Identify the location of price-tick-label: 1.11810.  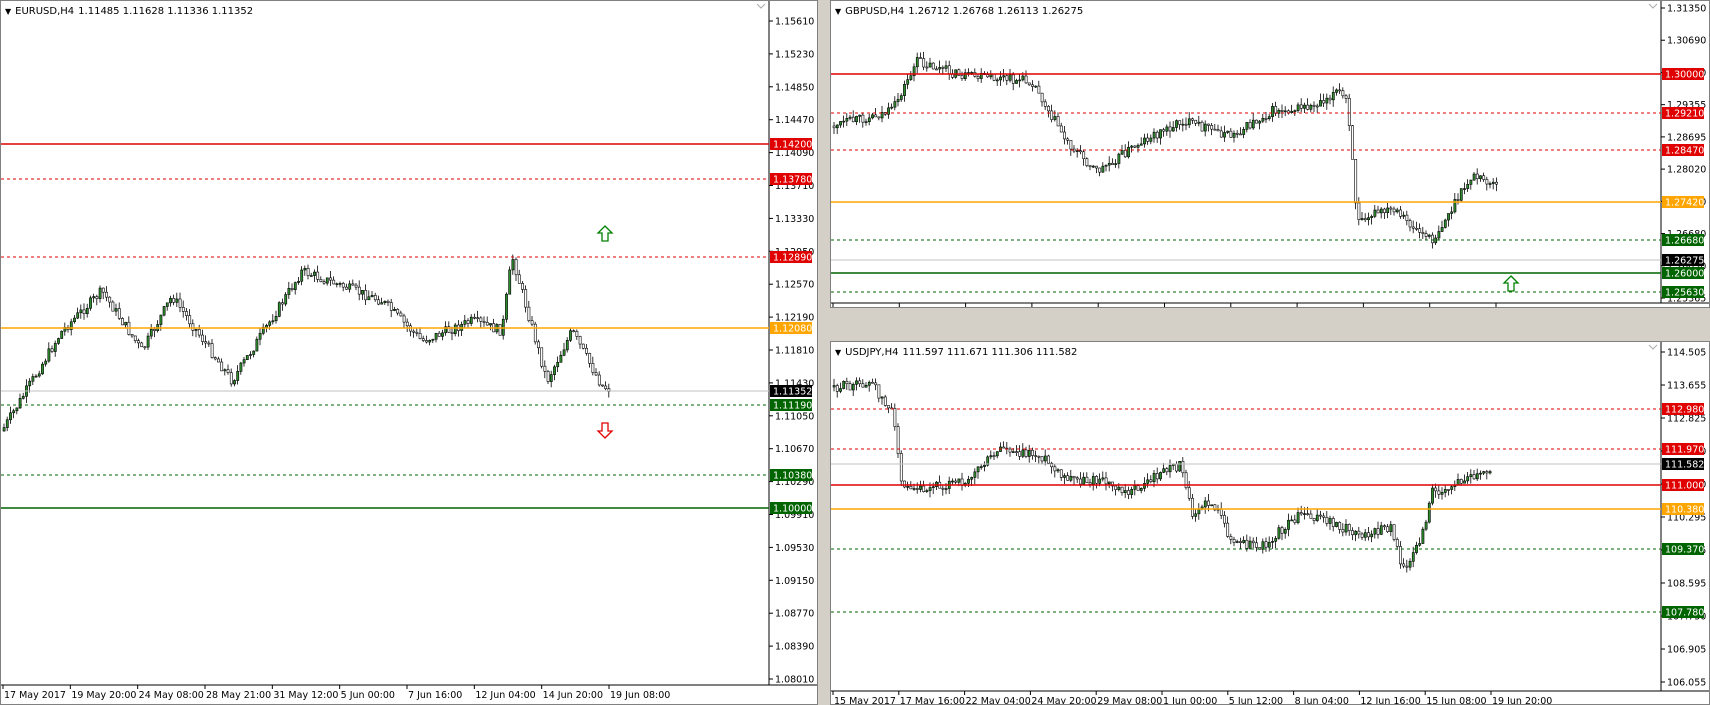
(794, 351).